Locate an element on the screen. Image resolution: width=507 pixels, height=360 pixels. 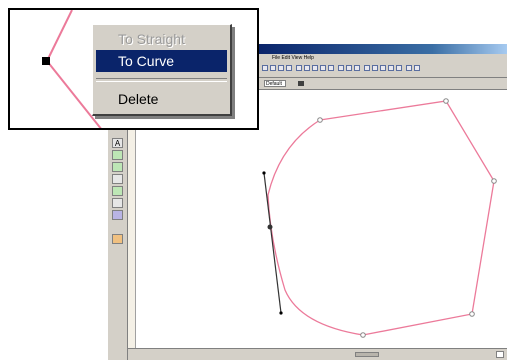
context-menu: To Straight To Curve Delete is located at coordinates (162, 70).